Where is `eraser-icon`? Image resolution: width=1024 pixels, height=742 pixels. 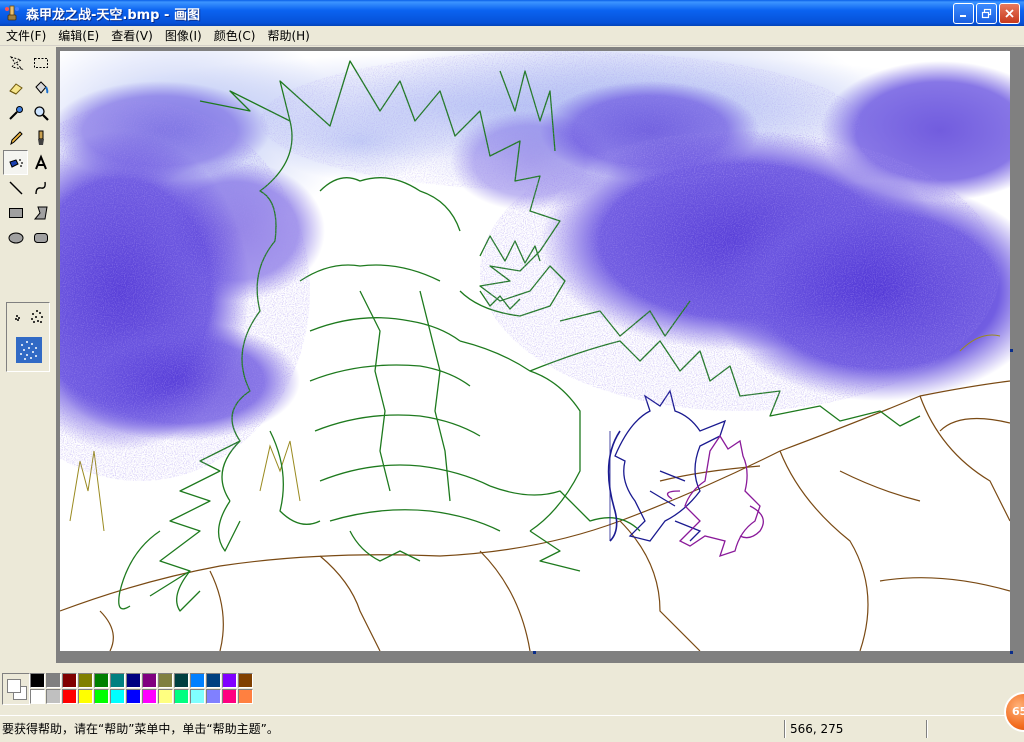
eraser-icon is located at coordinates (15, 88).